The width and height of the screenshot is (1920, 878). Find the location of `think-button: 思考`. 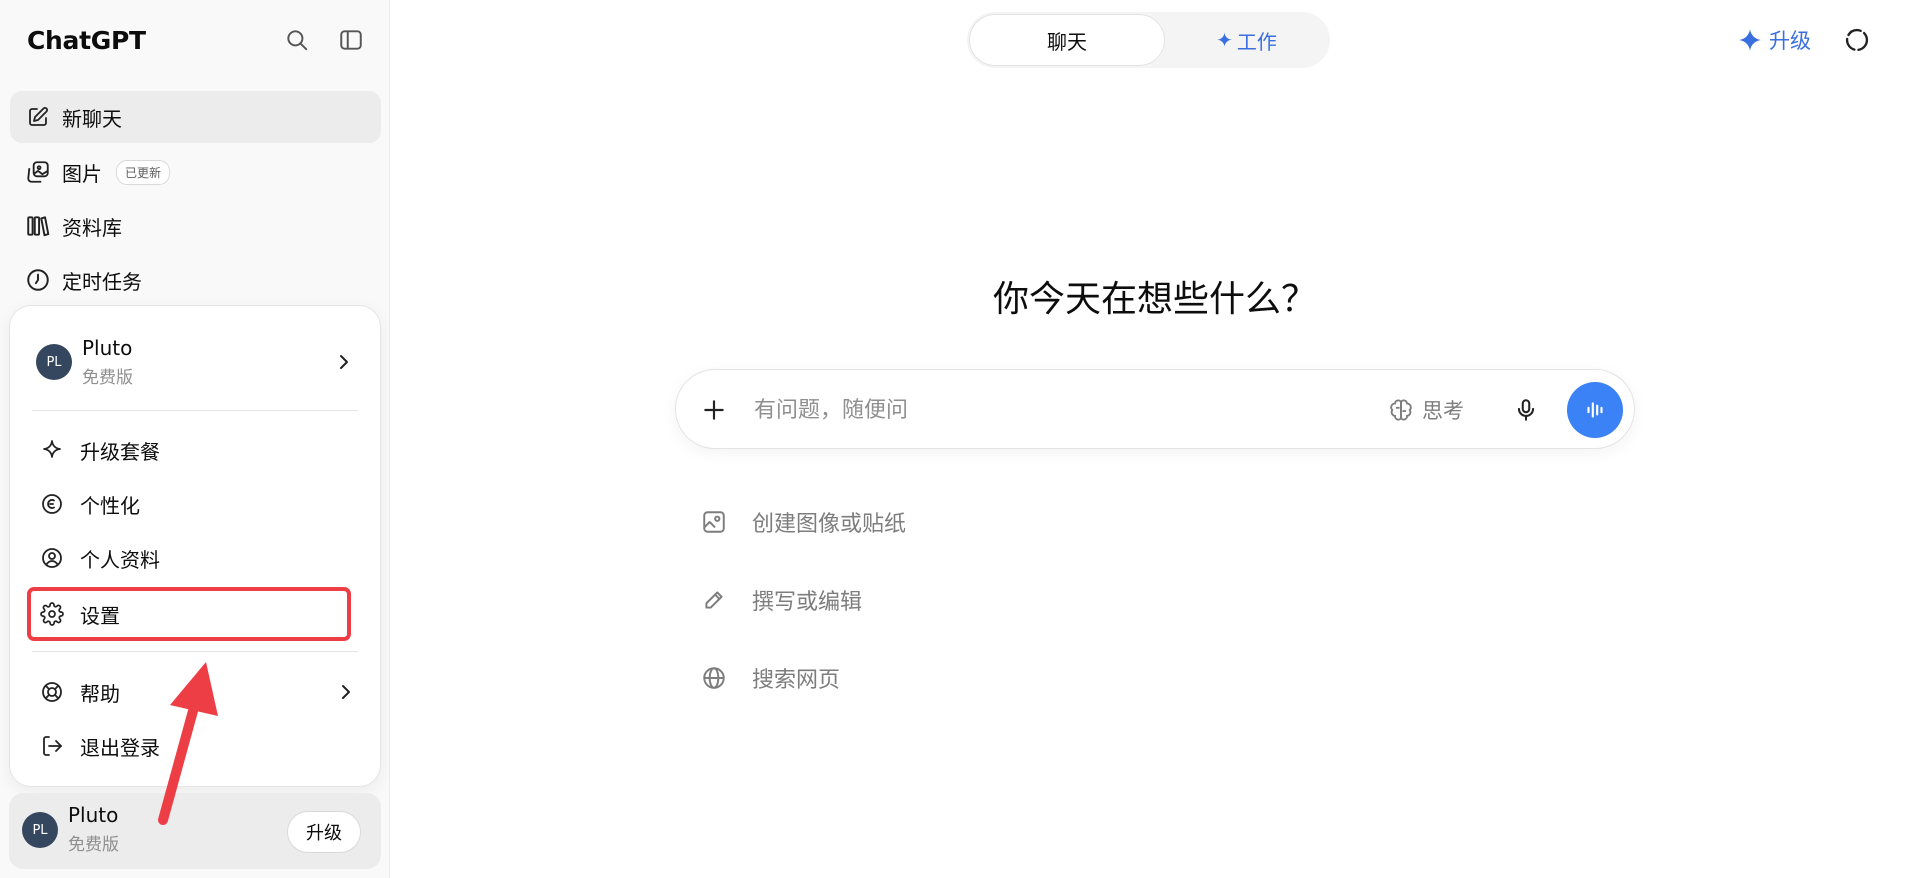

think-button: 思考 is located at coordinates (1426, 410).